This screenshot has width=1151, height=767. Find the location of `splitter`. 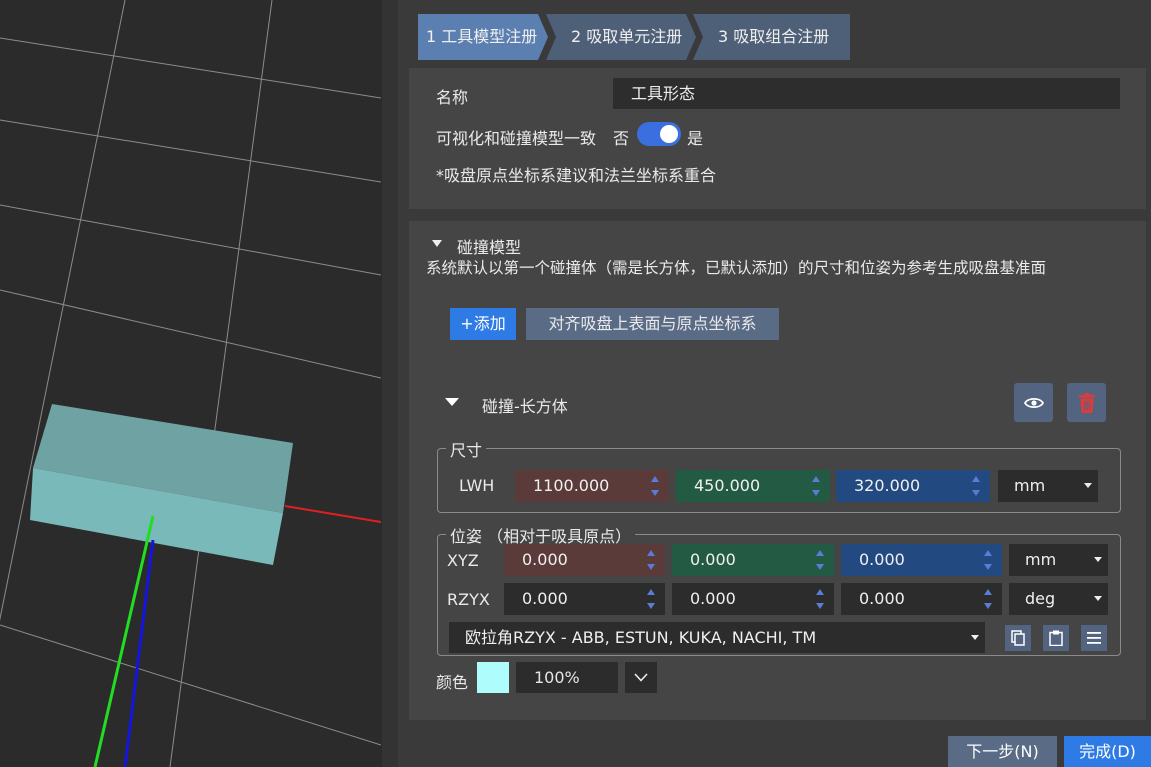

splitter is located at coordinates (390, 383).